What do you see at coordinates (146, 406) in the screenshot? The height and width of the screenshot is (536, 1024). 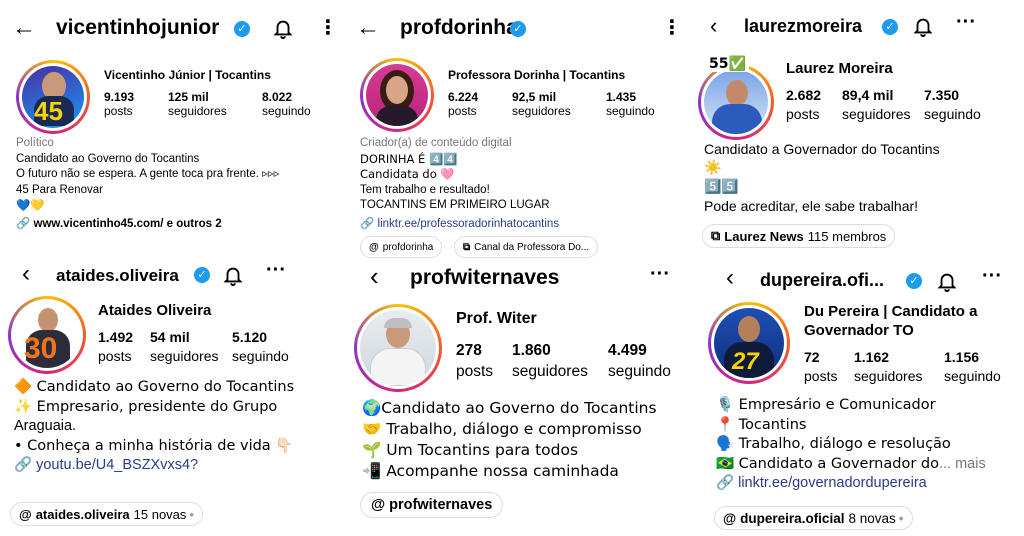 I see `bio-line: ✨ Empresario, presidente do Grupo` at bounding box center [146, 406].